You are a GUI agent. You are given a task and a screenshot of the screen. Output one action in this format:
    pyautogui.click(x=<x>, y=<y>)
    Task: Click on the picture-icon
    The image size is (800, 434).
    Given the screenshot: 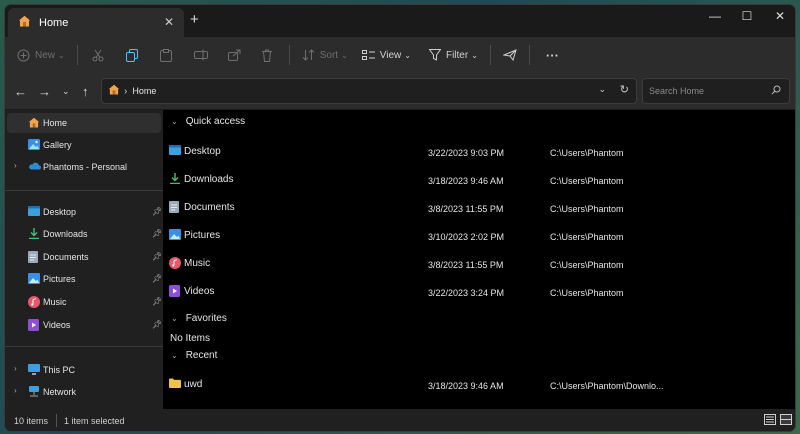 What is the action you would take?
    pyautogui.click(x=34, y=279)
    